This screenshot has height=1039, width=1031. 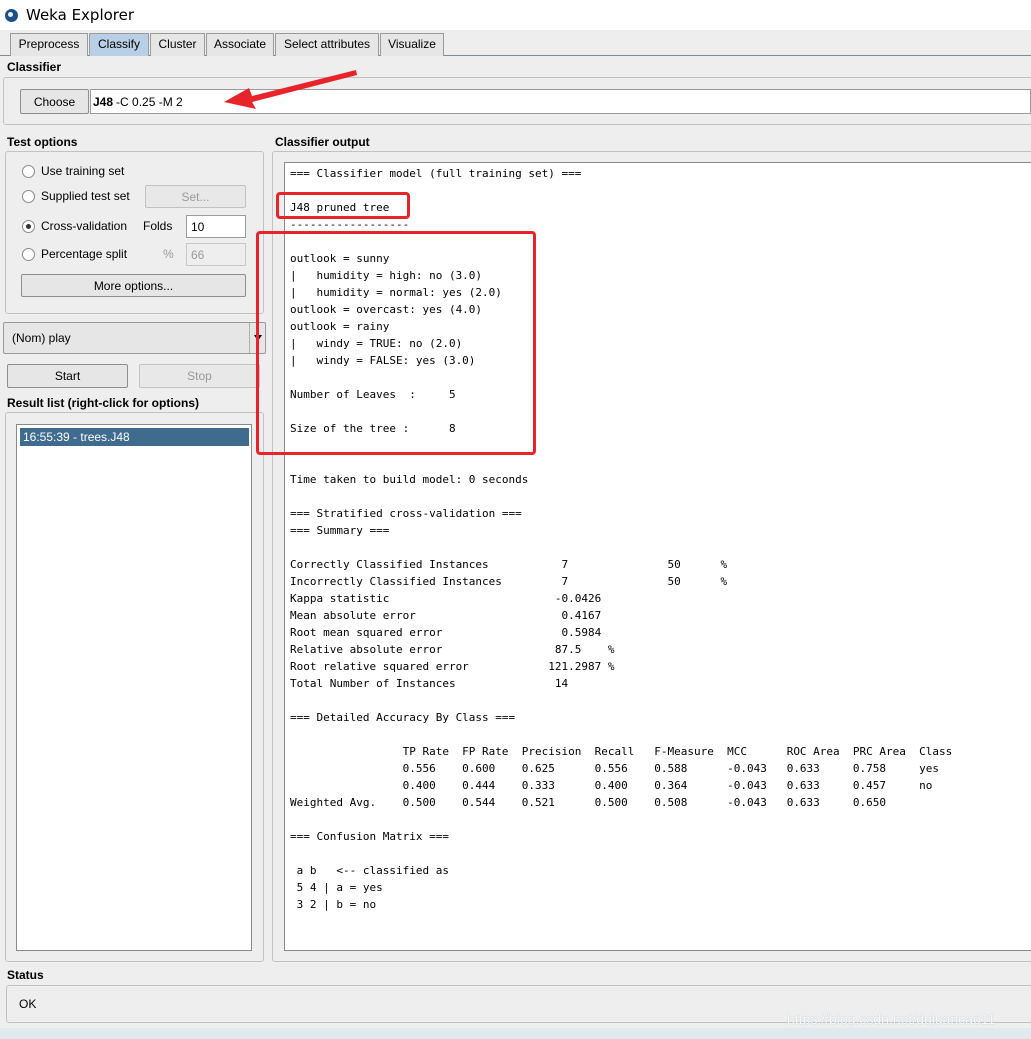 I want to click on annotation-arrow-icon, so click(x=290, y=89).